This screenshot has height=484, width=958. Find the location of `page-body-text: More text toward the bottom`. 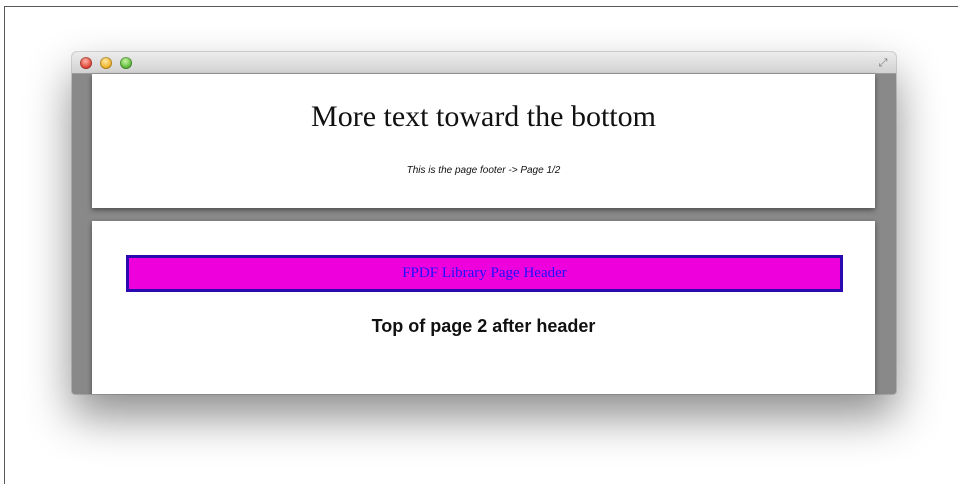

page-body-text: More text toward the bottom is located at coordinates (483, 116).